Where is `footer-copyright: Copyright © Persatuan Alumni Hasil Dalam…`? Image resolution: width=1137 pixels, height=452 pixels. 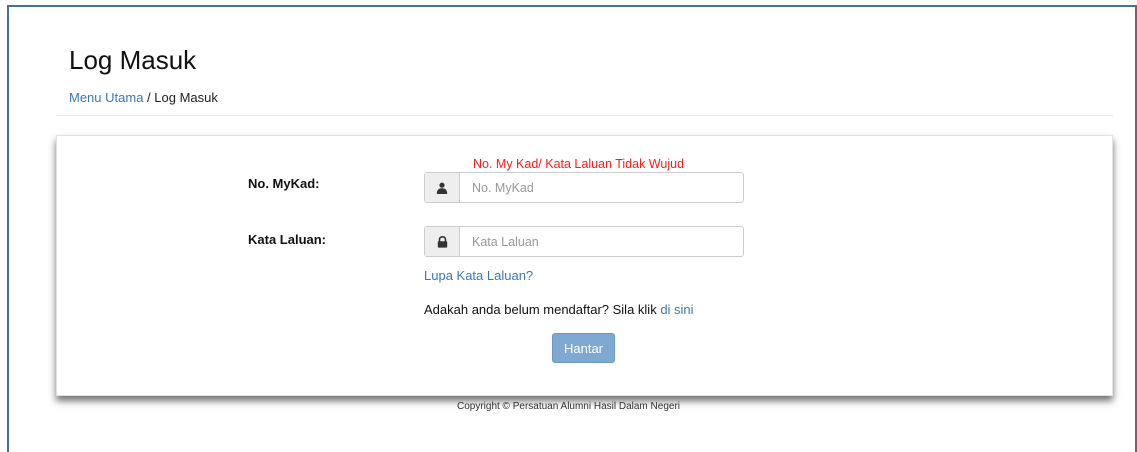
footer-copyright: Copyright © Persatuan Alumni Hasil Dalam… is located at coordinates (568, 406).